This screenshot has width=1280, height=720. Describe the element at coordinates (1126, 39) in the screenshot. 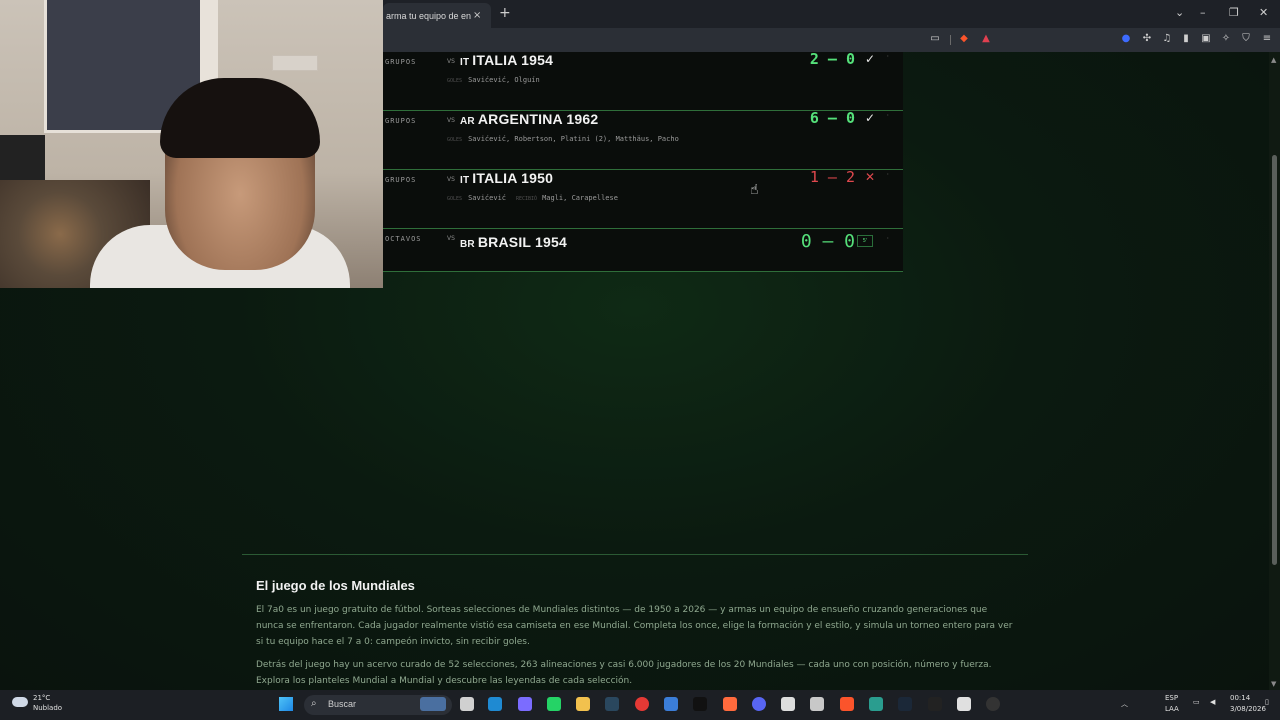

I see `extension-icon: ●` at that location.